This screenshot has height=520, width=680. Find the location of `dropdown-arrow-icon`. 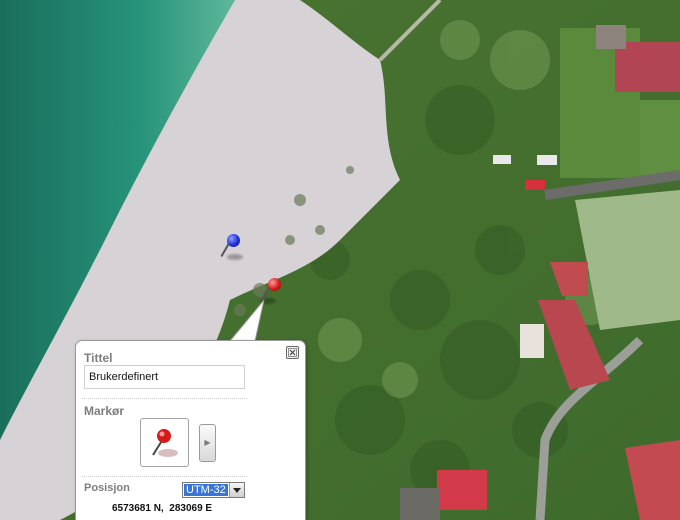

dropdown-arrow-icon is located at coordinates (236, 490).